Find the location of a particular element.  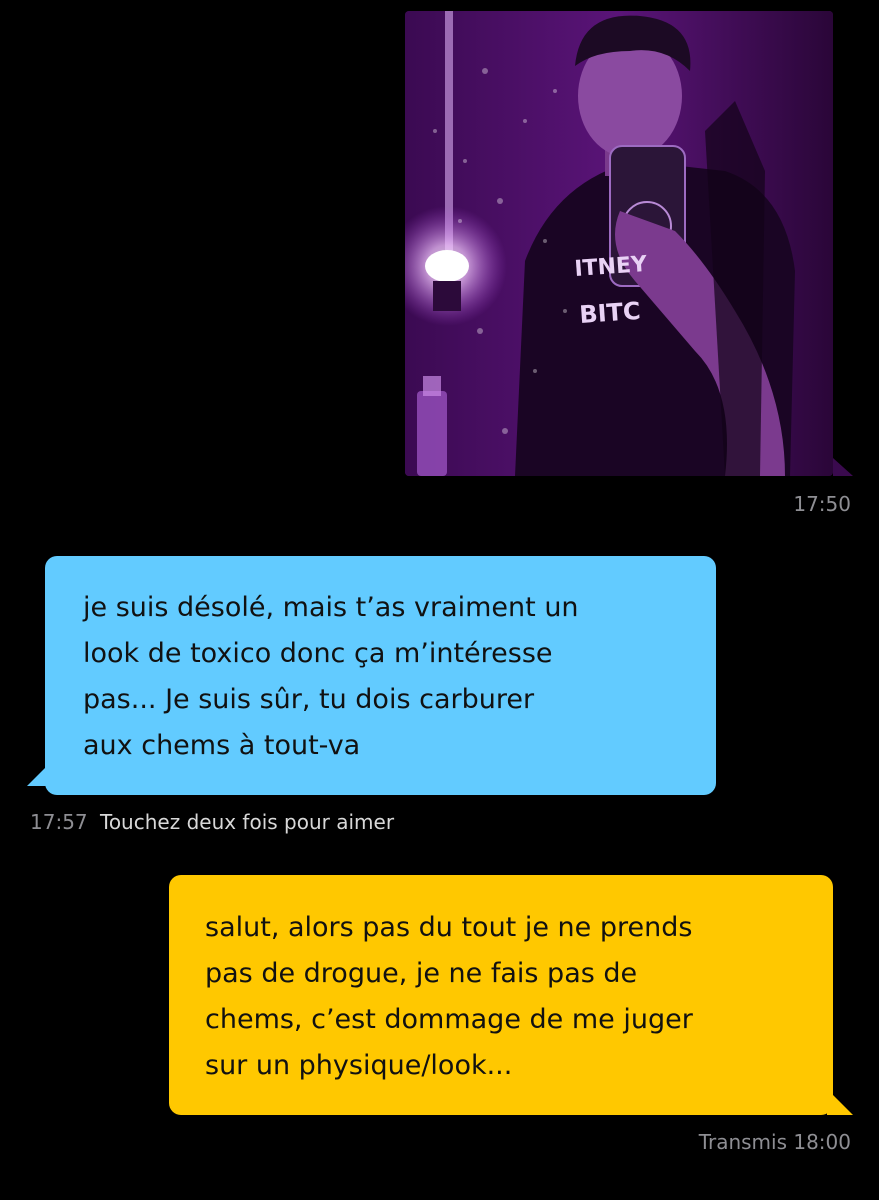

shirt-print-line-2: BITC is located at coordinates (609, 313).